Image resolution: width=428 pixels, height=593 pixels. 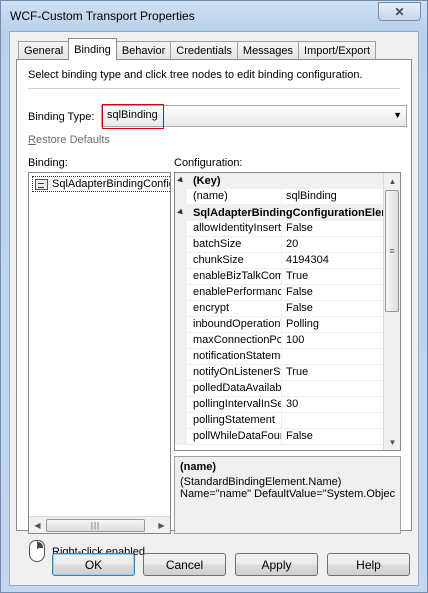 I want to click on scroll-down-icon: ▼, so click(x=392, y=442).